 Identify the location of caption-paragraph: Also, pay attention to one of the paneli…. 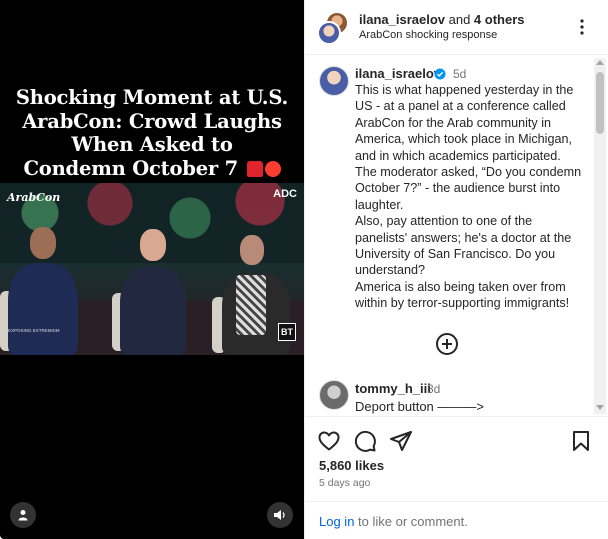
(463, 246).